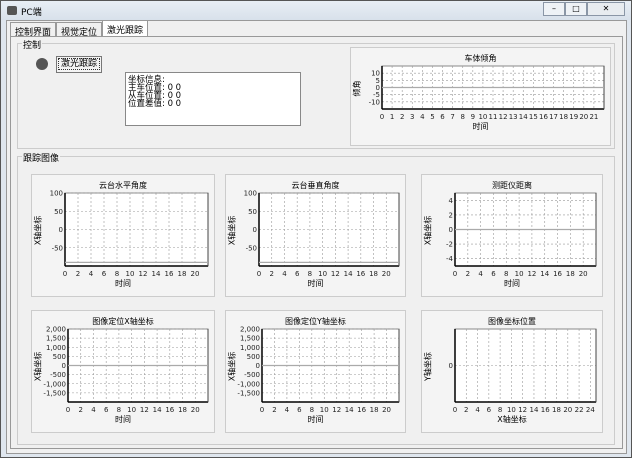 This screenshot has height=458, width=632. I want to click on coordinate-info-textbox: 坐标信息: 主车位置: 0 0 从车位置: 0 0 位置差值: 0 0, so click(213, 99).